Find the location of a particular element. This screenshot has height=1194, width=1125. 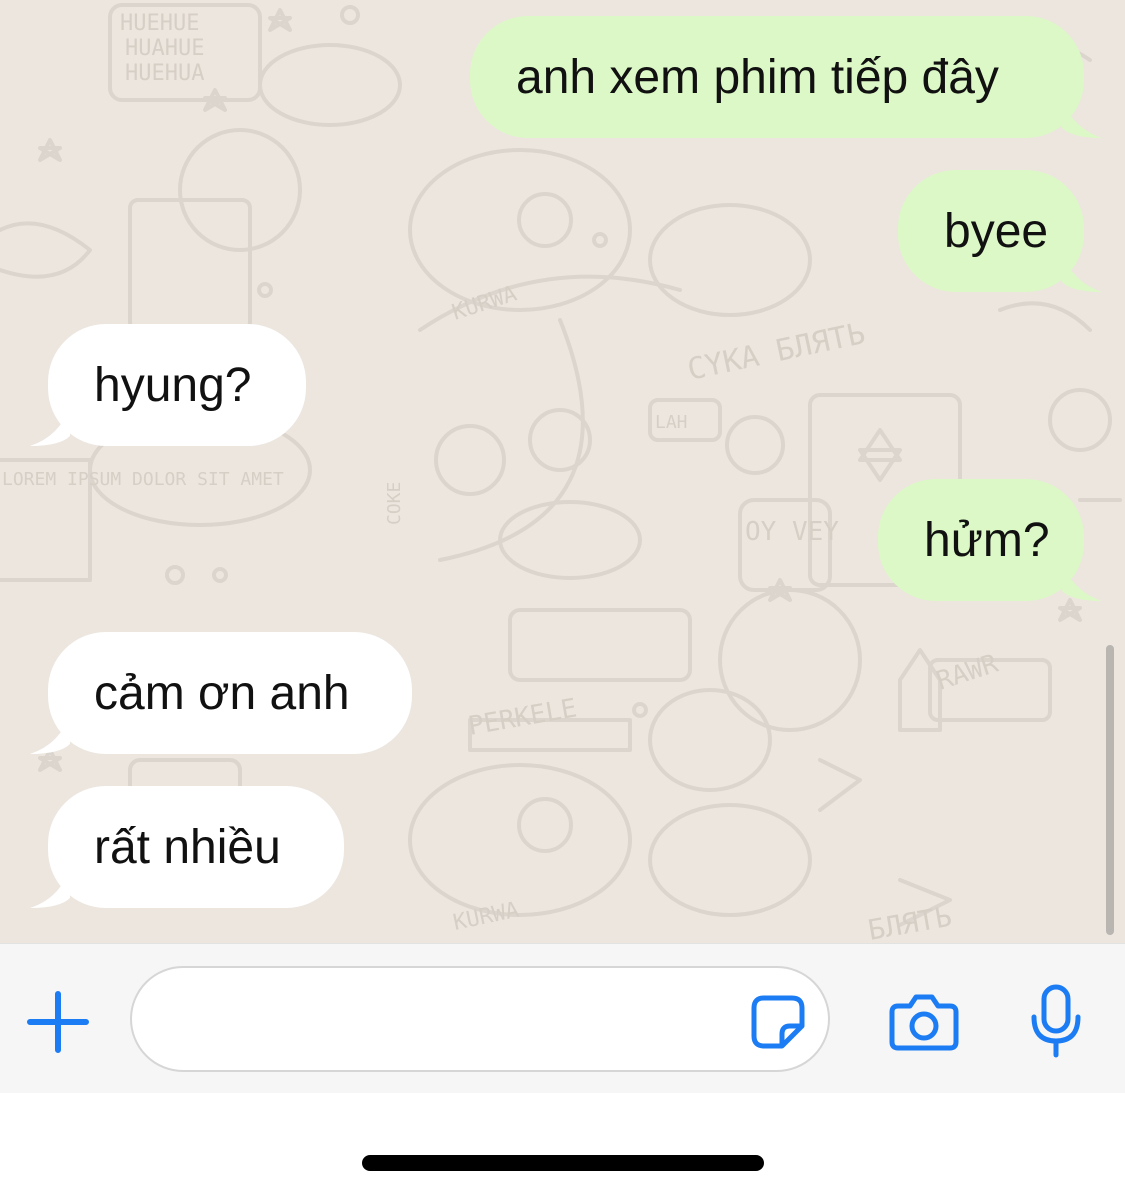

home-area is located at coordinates (562, 1143).